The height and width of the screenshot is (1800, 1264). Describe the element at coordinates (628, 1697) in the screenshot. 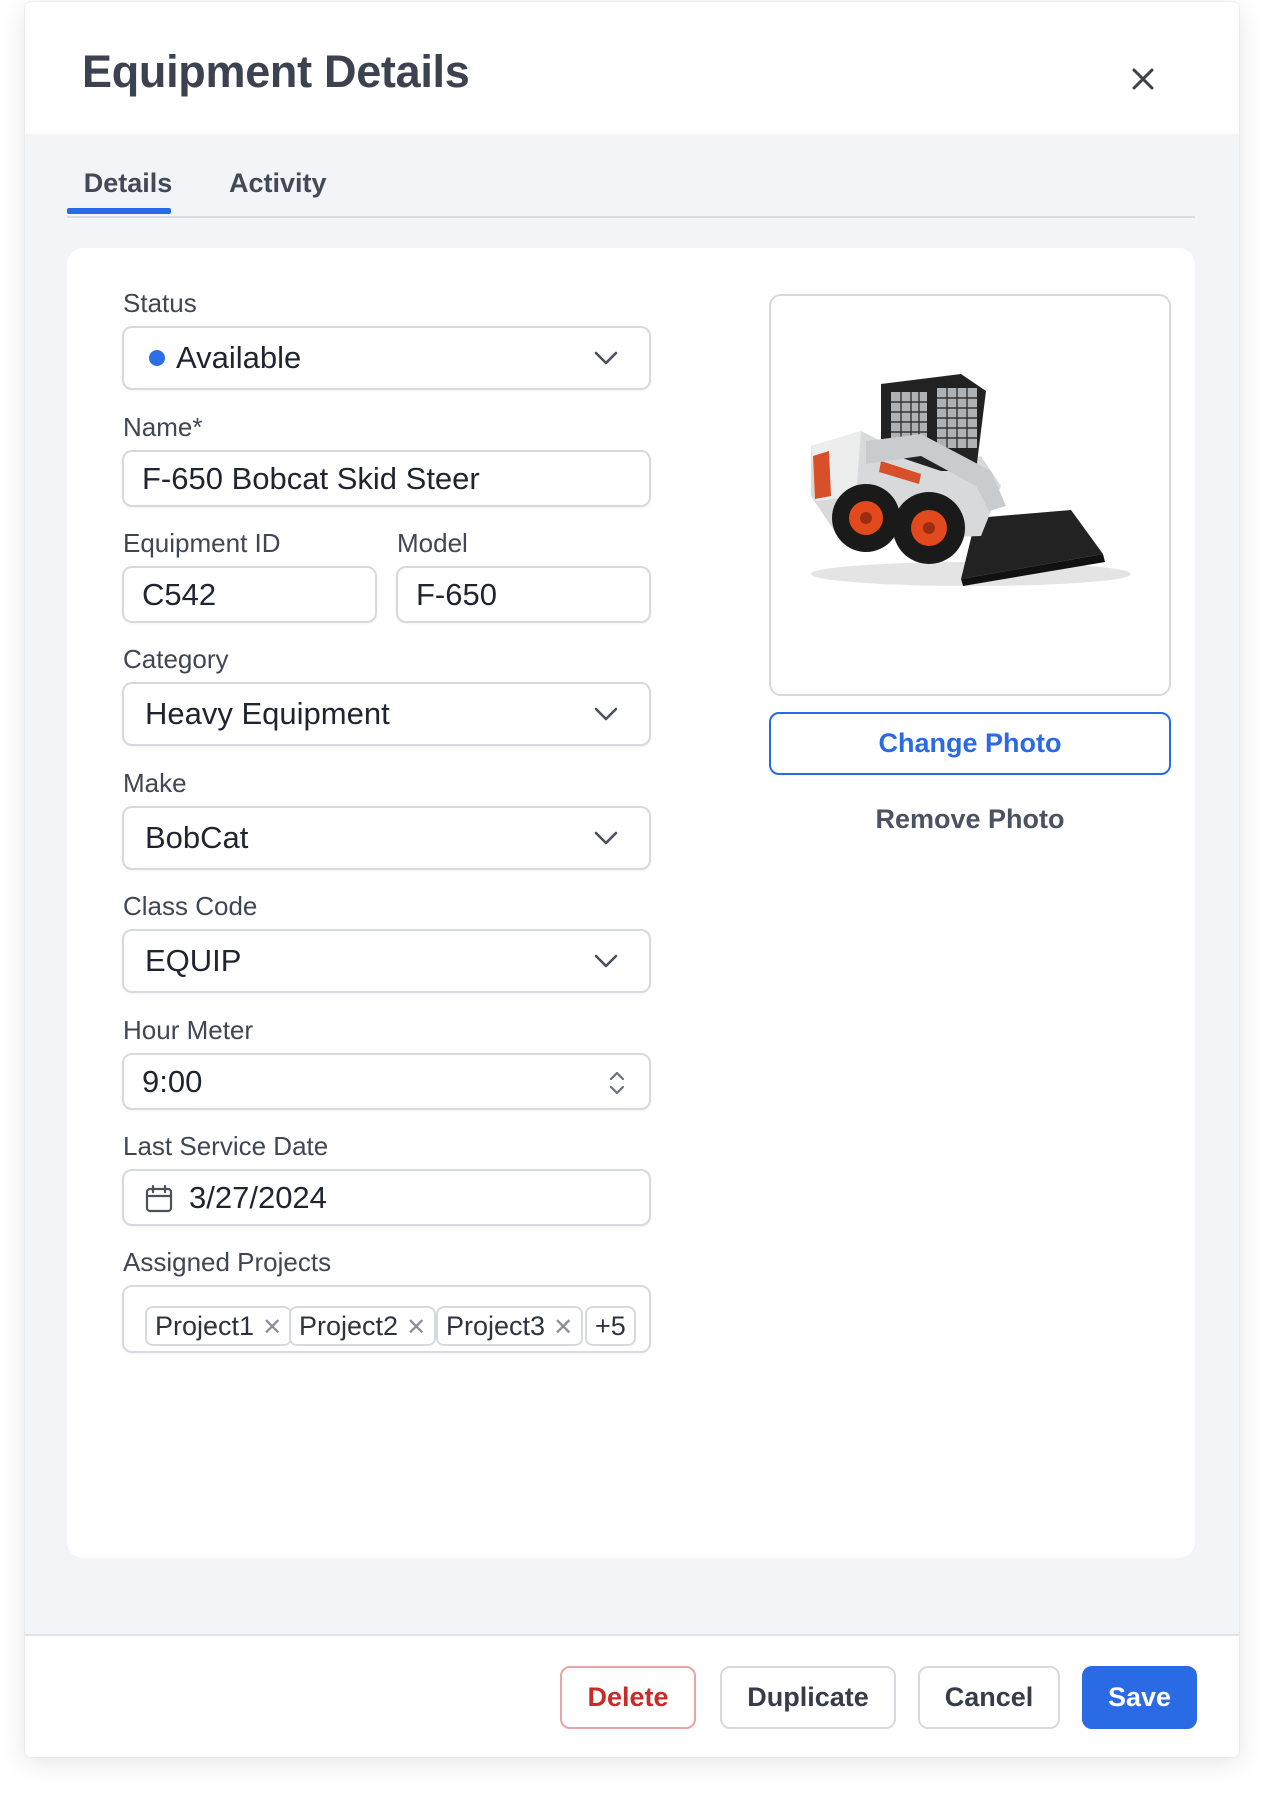

I see `delete-button: Delete` at that location.